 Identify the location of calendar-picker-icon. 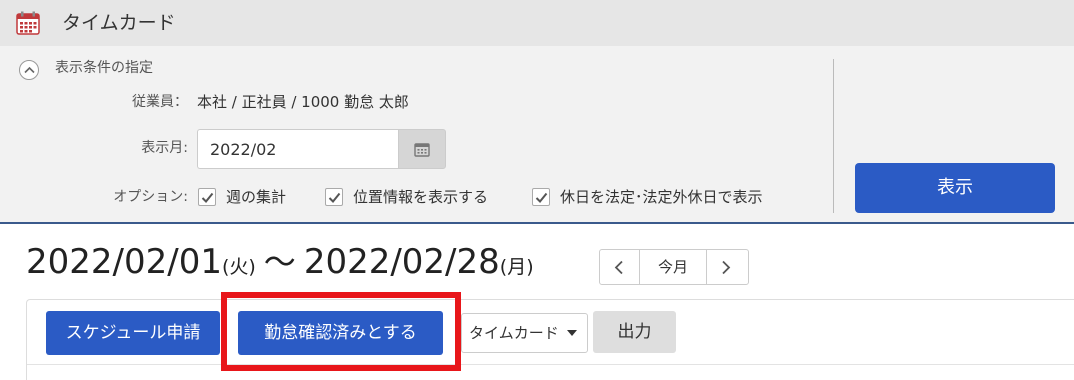
(422, 150).